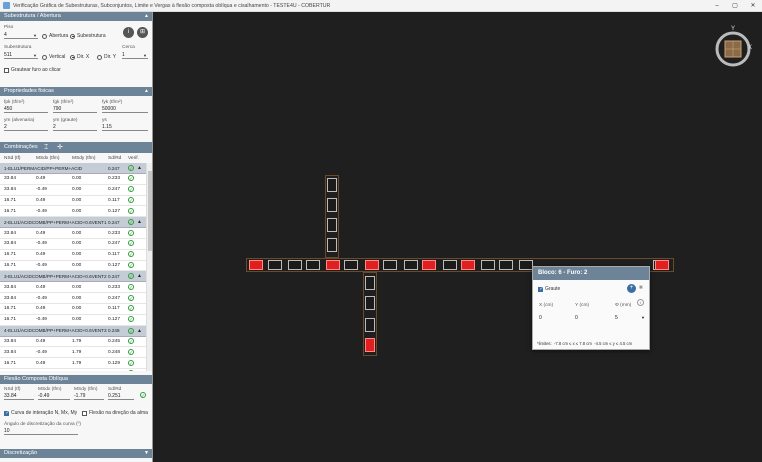 This screenshot has height=462, width=762. I want to click on fpk-input: 450, so click(26, 109).